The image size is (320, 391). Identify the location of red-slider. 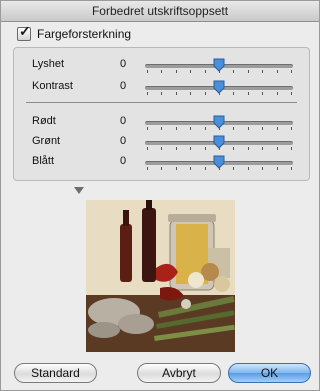
(219, 123).